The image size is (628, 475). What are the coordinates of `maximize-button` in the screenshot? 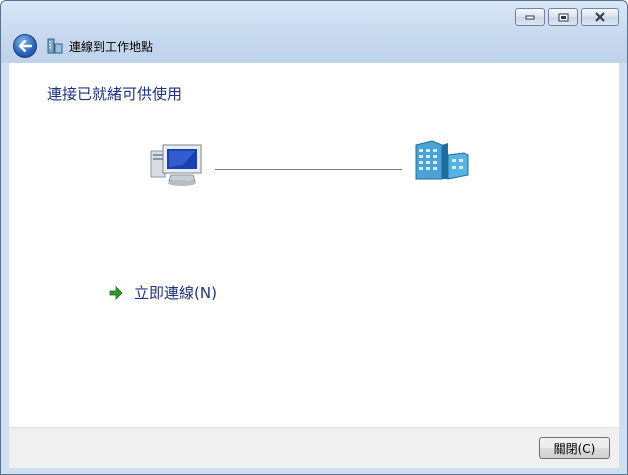 It's located at (563, 17).